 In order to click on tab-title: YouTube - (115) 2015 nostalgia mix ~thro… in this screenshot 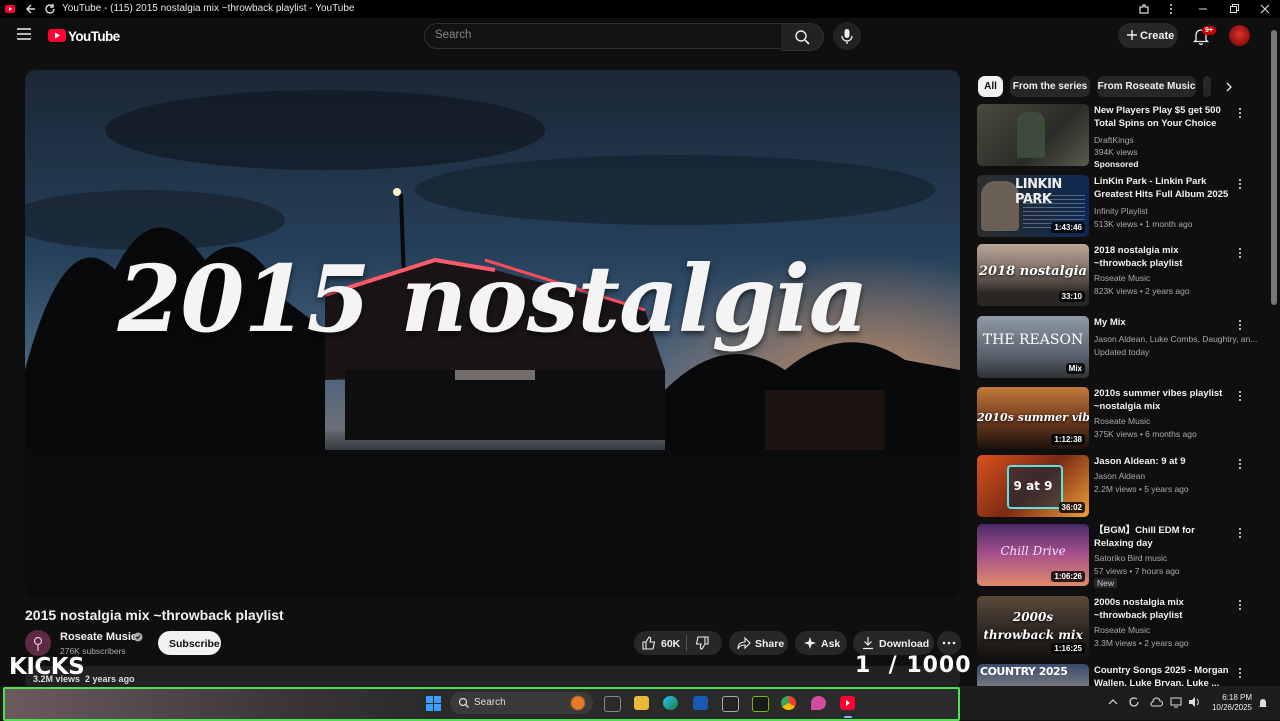, I will do `click(208, 8)`.